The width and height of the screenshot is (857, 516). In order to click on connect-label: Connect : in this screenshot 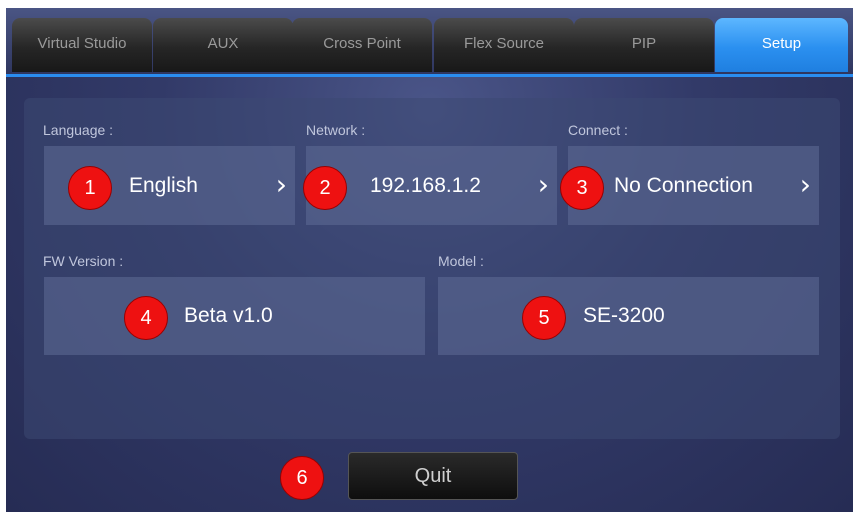, I will do `click(598, 130)`.